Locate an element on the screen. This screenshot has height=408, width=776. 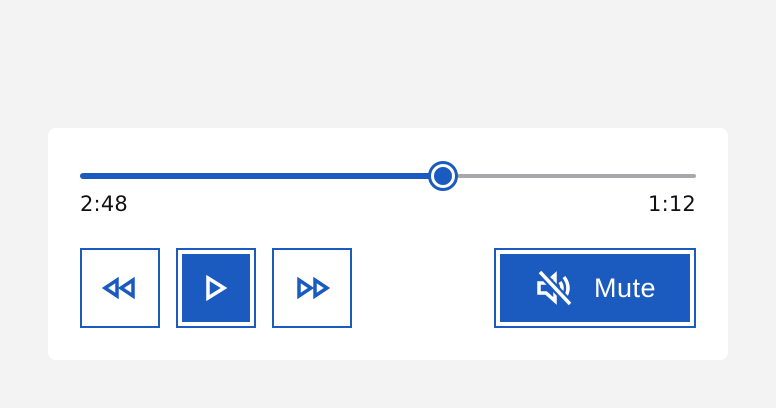
seek-bar is located at coordinates (388, 176).